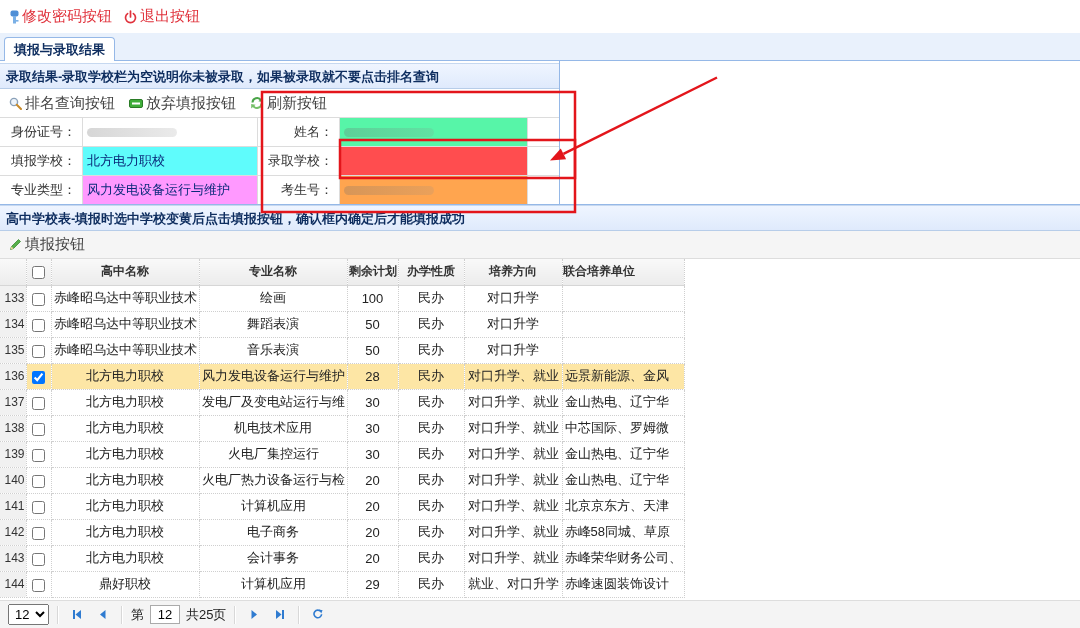  I want to click on rank-query-button: 排名查询按钮, so click(62, 103).